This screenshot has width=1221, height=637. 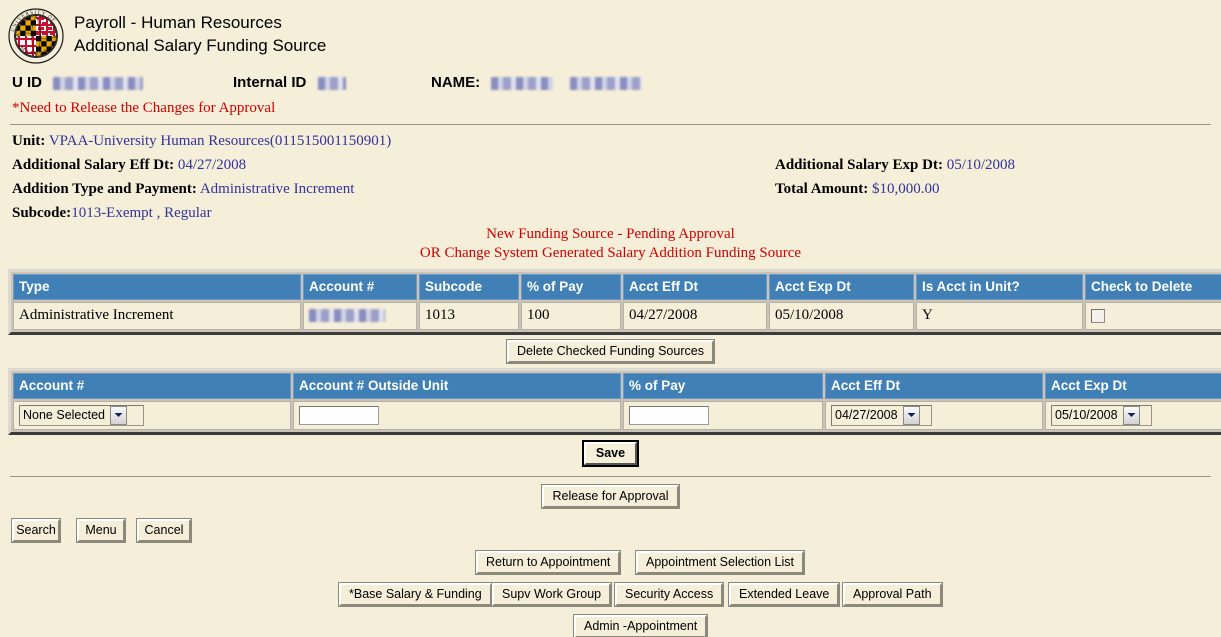 I want to click on col-new-account: Account #, so click(x=152, y=385).